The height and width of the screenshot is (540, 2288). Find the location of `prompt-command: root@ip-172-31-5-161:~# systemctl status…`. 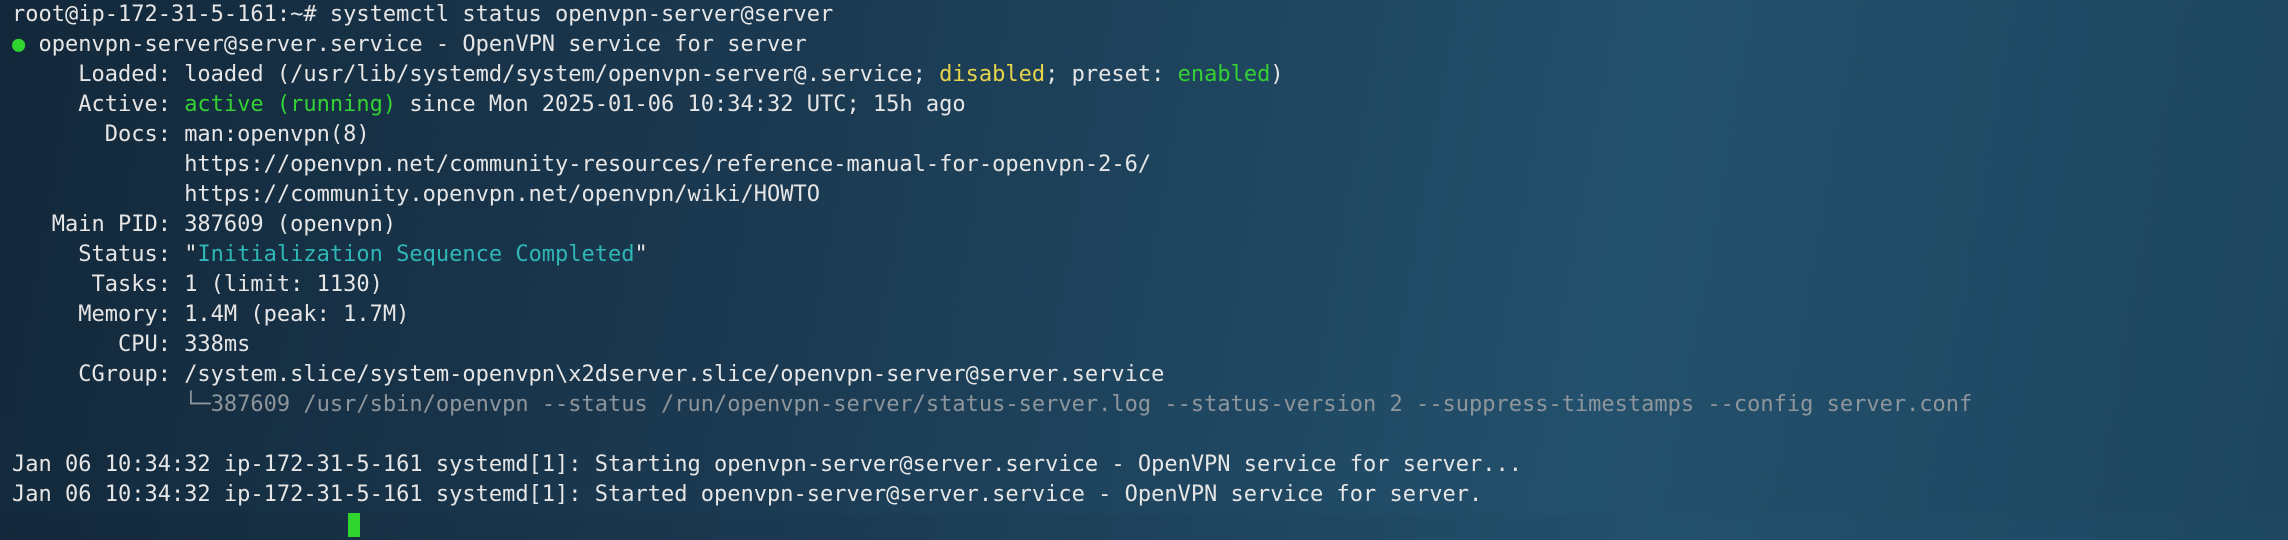

prompt-command: root@ip-172-31-5-161:~# systemctl status… is located at coordinates (423, 14).